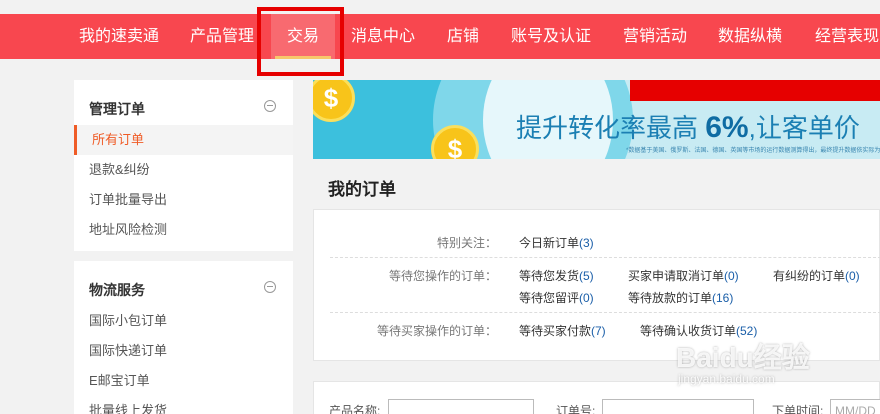 This screenshot has width=880, height=414. I want to click on order-search-panel: 产品名称: 订单号: 下单时间: MM/DD, so click(596, 397).